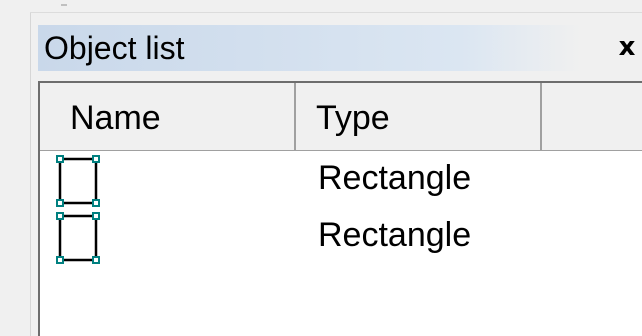 The image size is (642, 336). What do you see at coordinates (336, 6) in the screenshot?
I see `panel-top-edge` at bounding box center [336, 6].